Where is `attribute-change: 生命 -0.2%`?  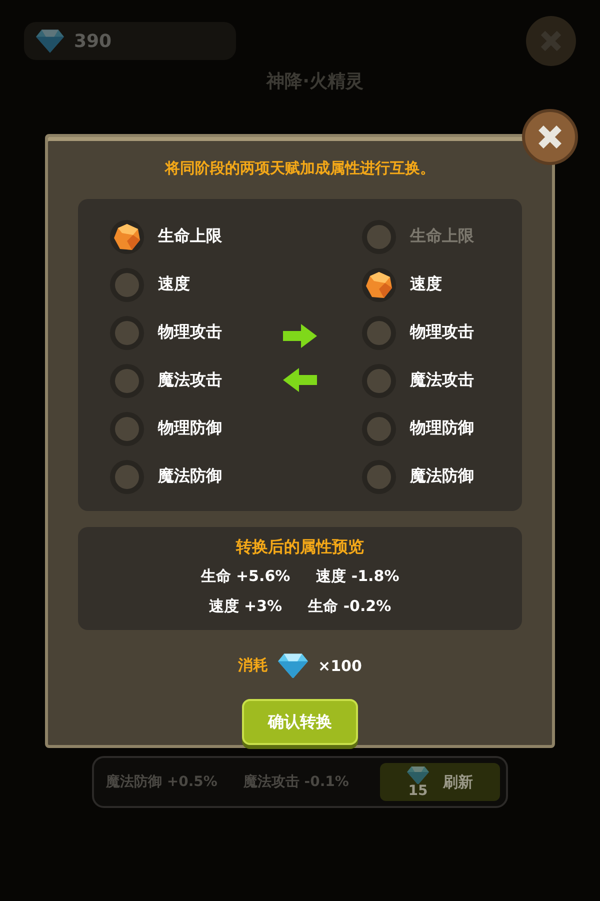
attribute-change: 生命 -0.2% is located at coordinates (350, 606).